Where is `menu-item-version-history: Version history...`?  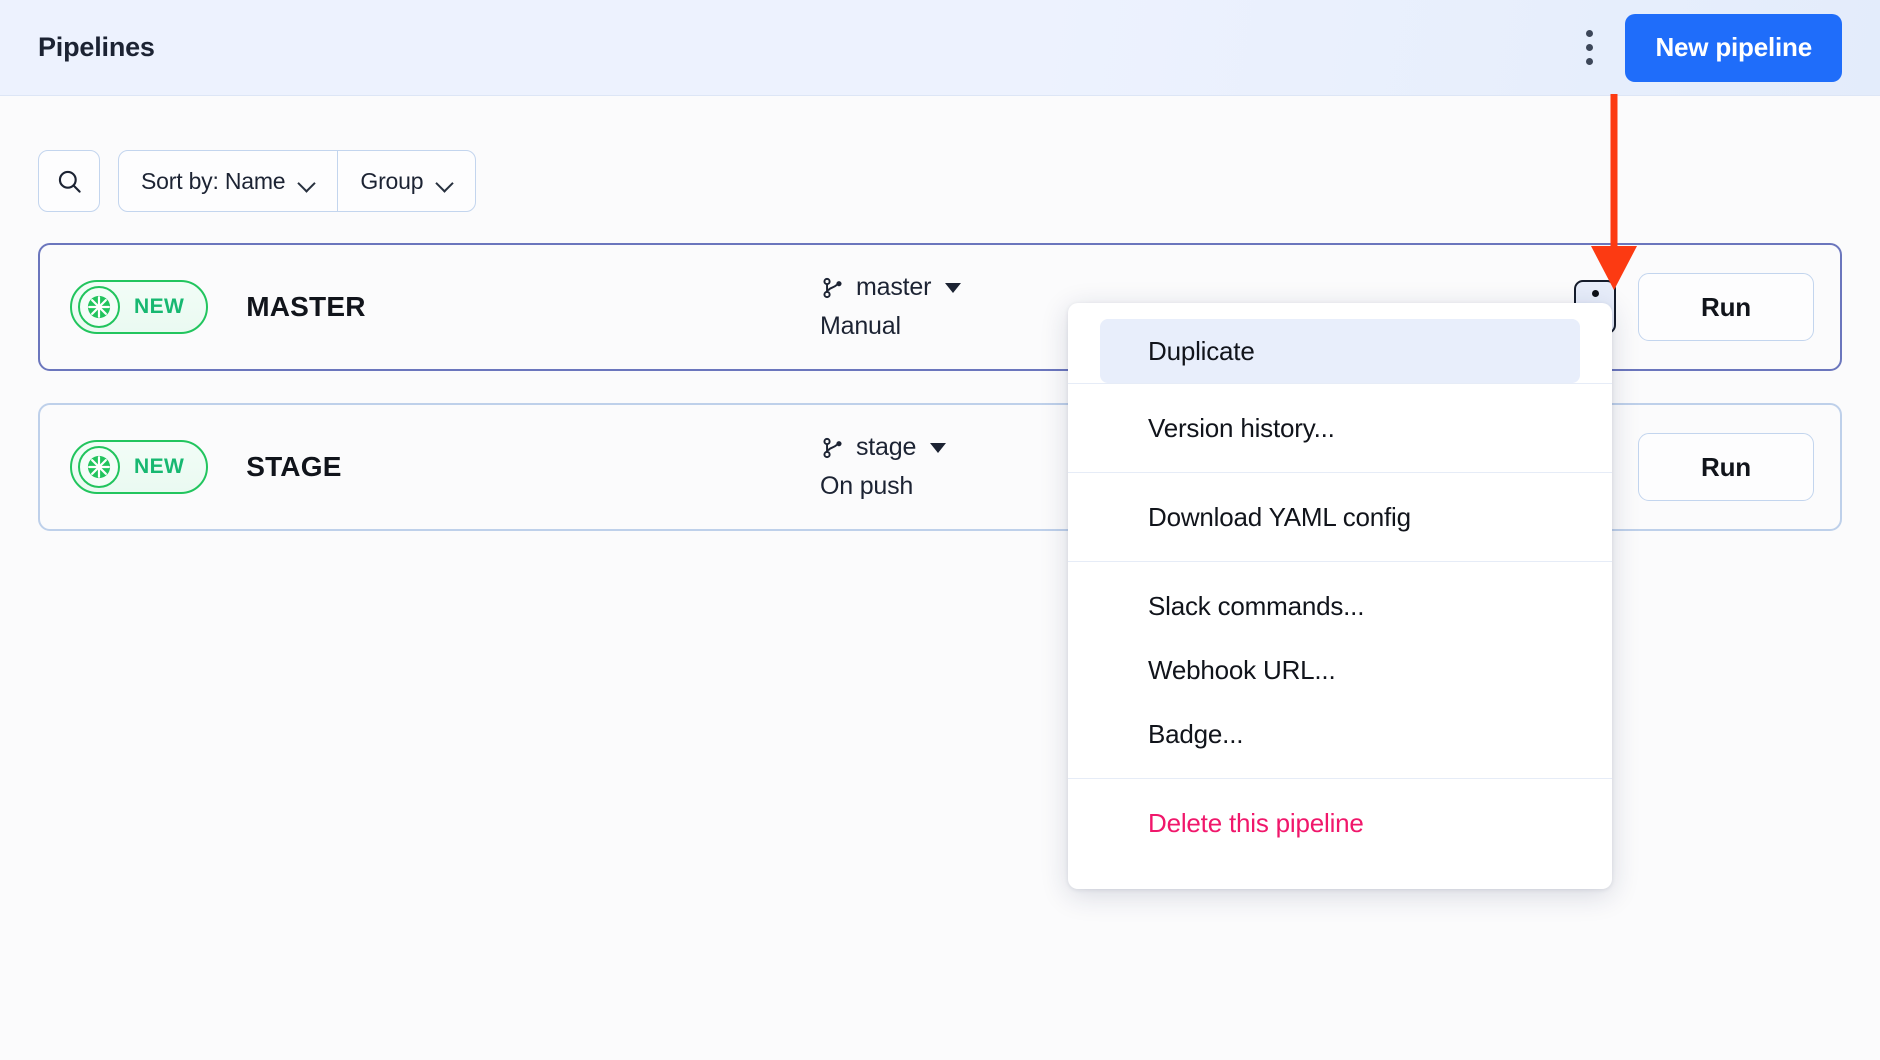
menu-item-version-history: Version history... is located at coordinates (1340, 428).